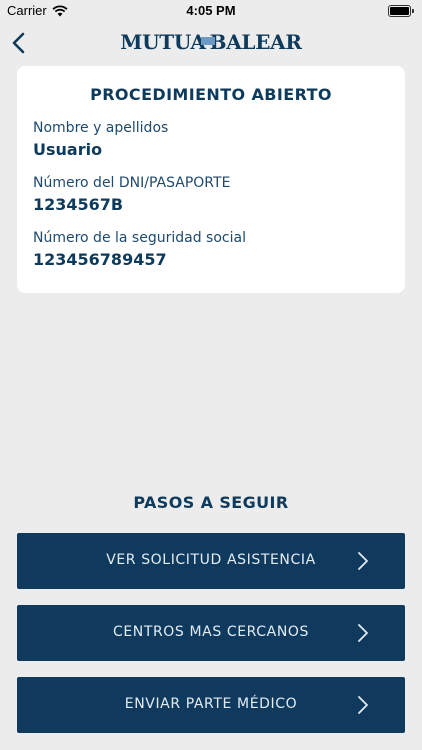 The width and height of the screenshot is (422, 750). What do you see at coordinates (401, 11) in the screenshot?
I see `battery-icon` at bounding box center [401, 11].